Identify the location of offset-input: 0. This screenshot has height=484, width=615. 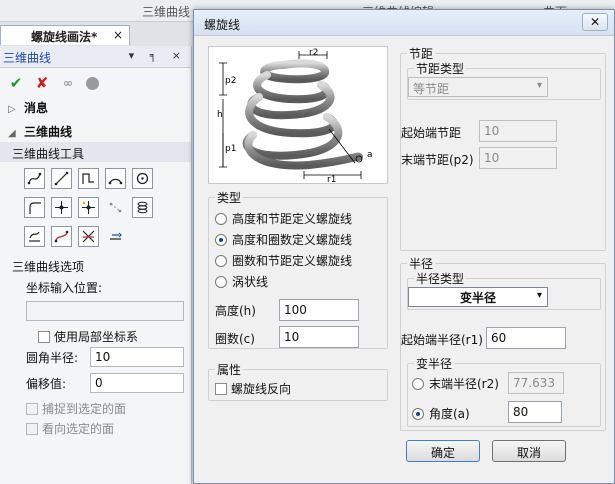
(137, 383).